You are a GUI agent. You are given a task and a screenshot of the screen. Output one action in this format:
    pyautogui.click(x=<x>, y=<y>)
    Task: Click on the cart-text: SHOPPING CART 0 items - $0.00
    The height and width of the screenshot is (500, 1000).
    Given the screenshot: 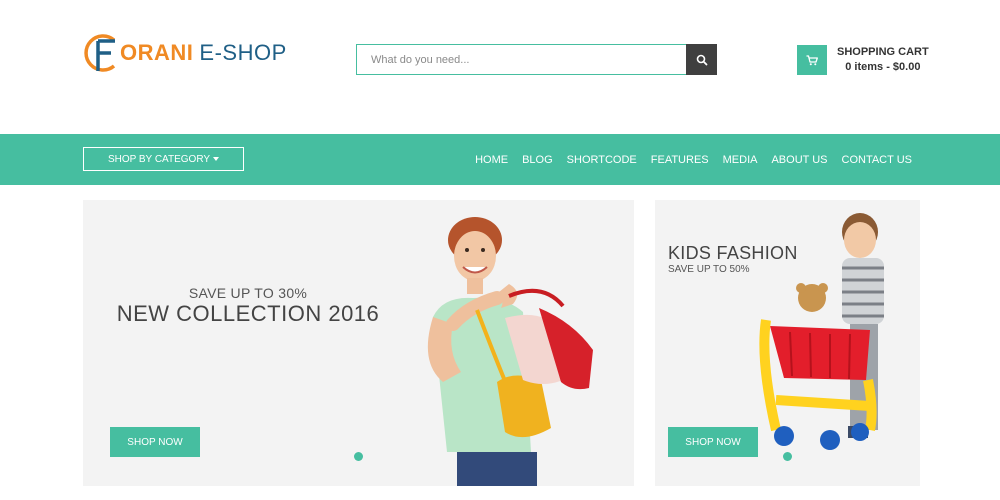 What is the action you would take?
    pyautogui.click(x=883, y=60)
    